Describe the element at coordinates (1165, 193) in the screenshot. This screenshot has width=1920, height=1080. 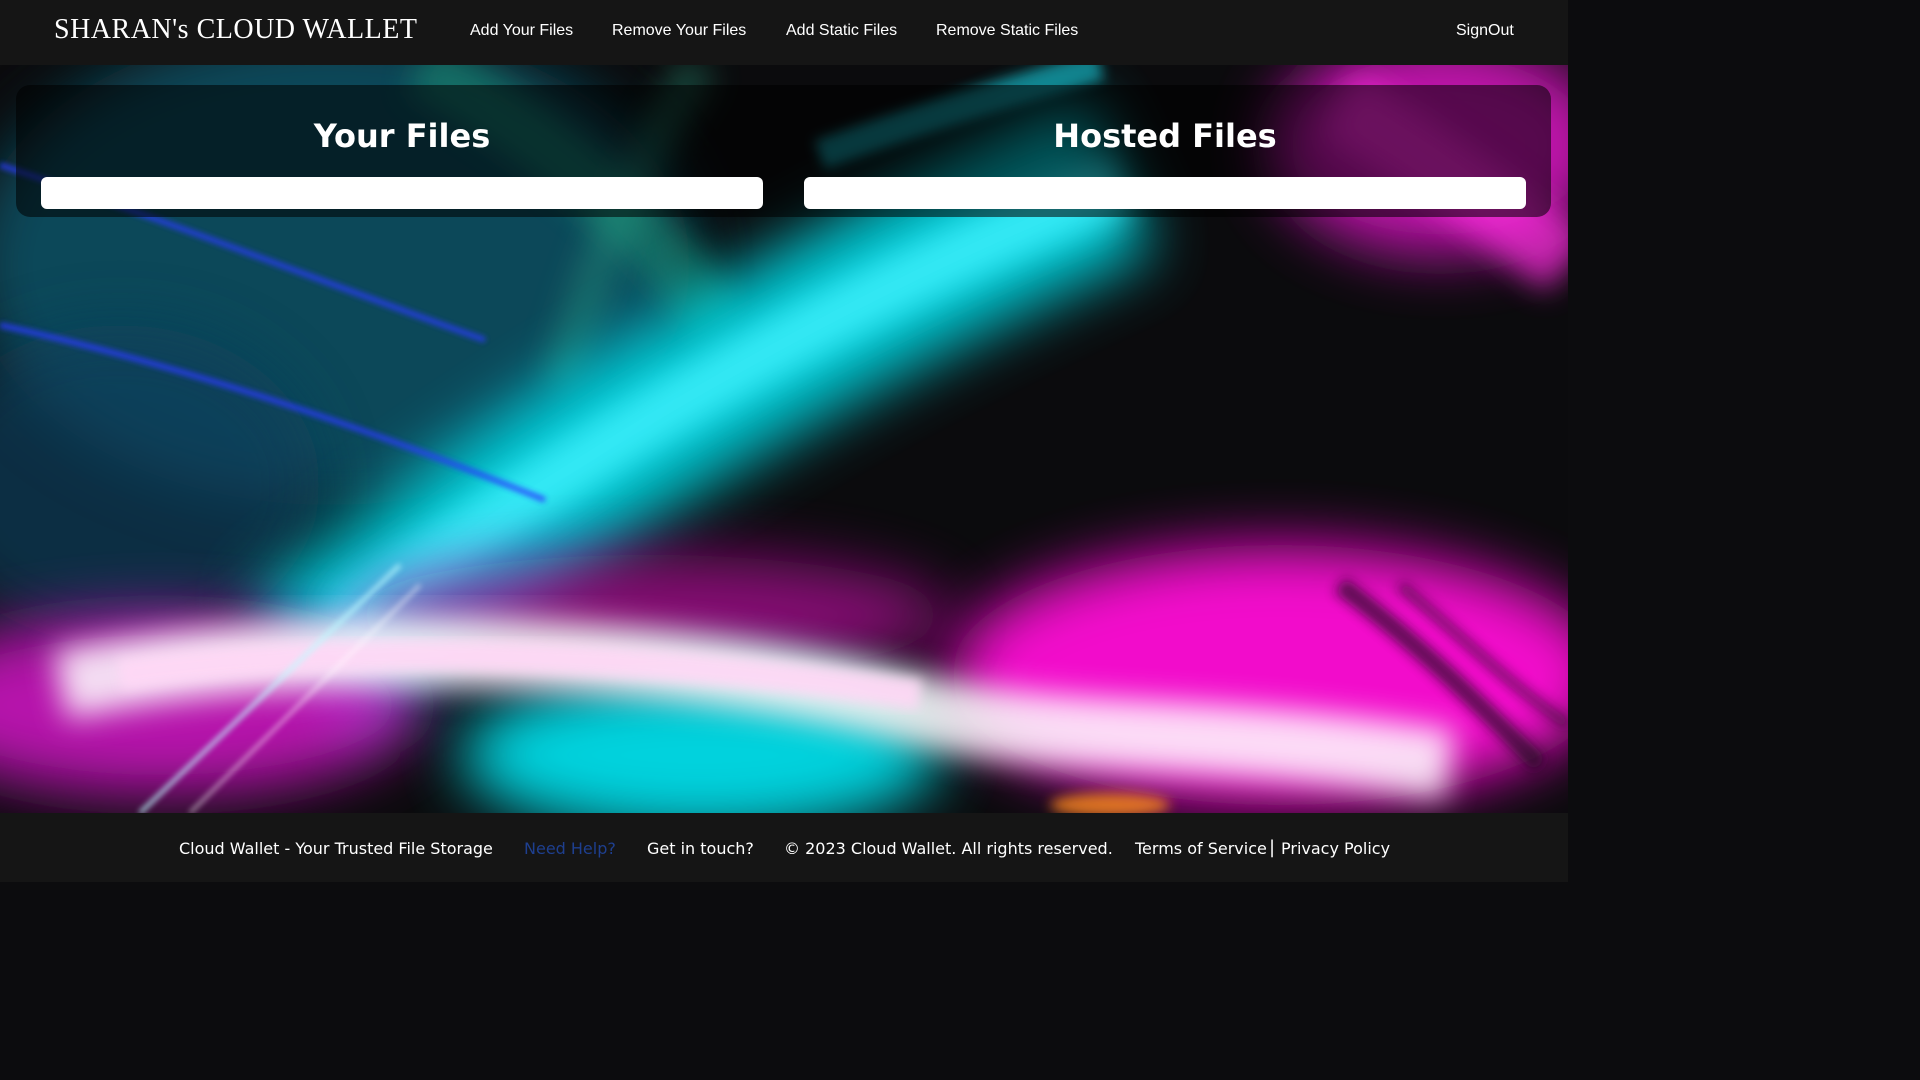
I see `hosted-files-list` at that location.